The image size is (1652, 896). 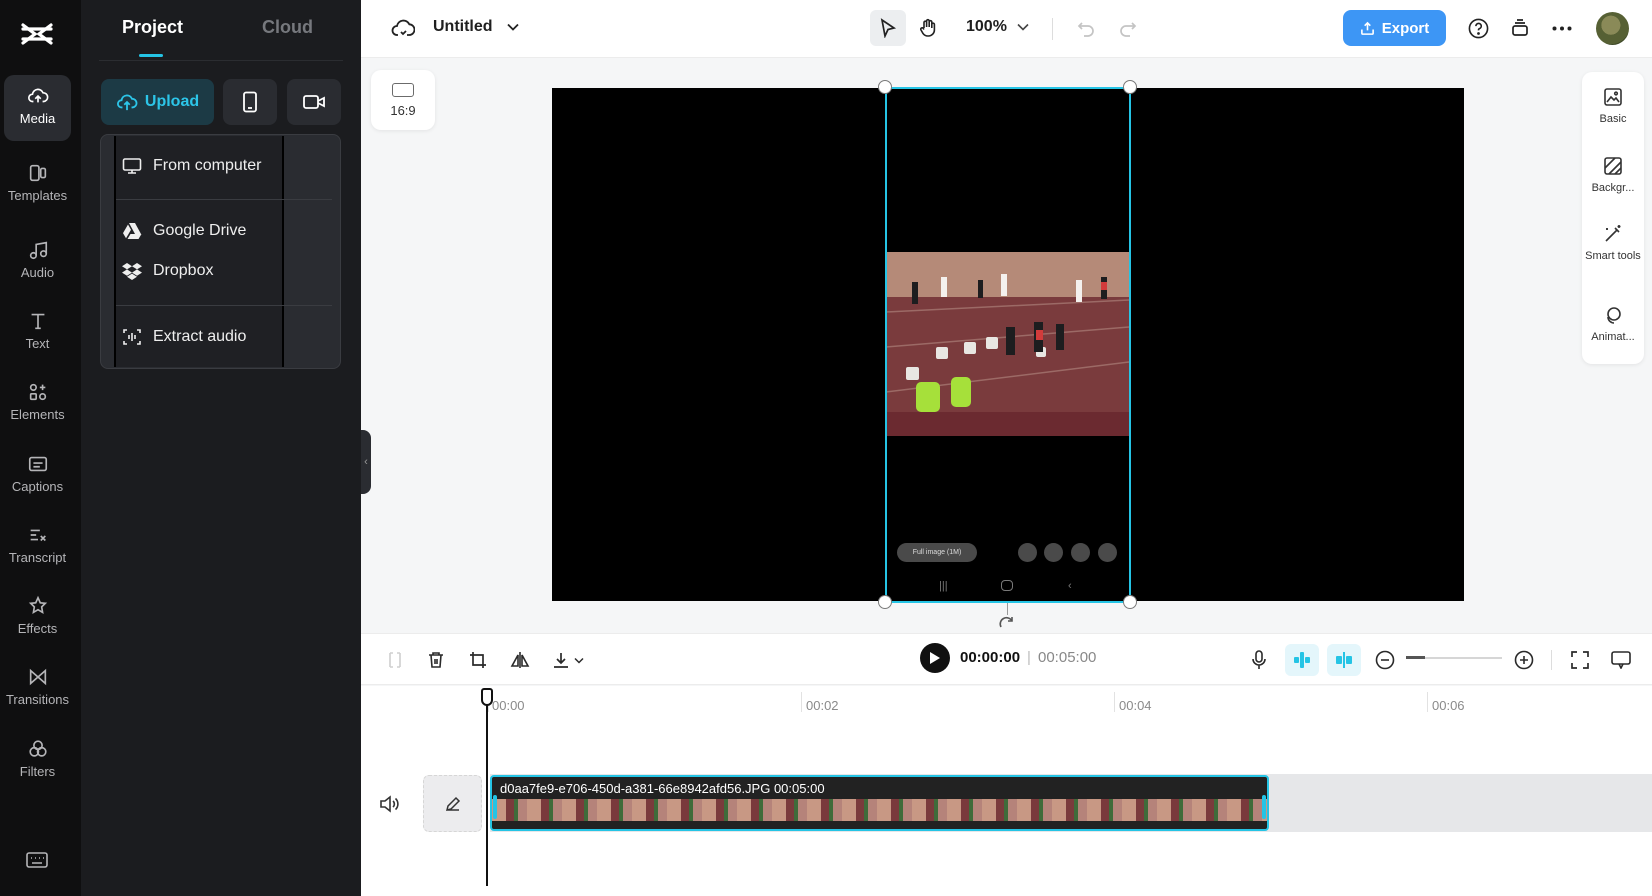 What do you see at coordinates (37, 860) in the screenshot?
I see `keyboard-icon` at bounding box center [37, 860].